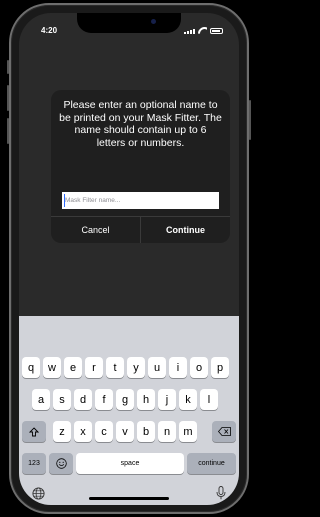  I want to click on key-o: o, so click(199, 367).